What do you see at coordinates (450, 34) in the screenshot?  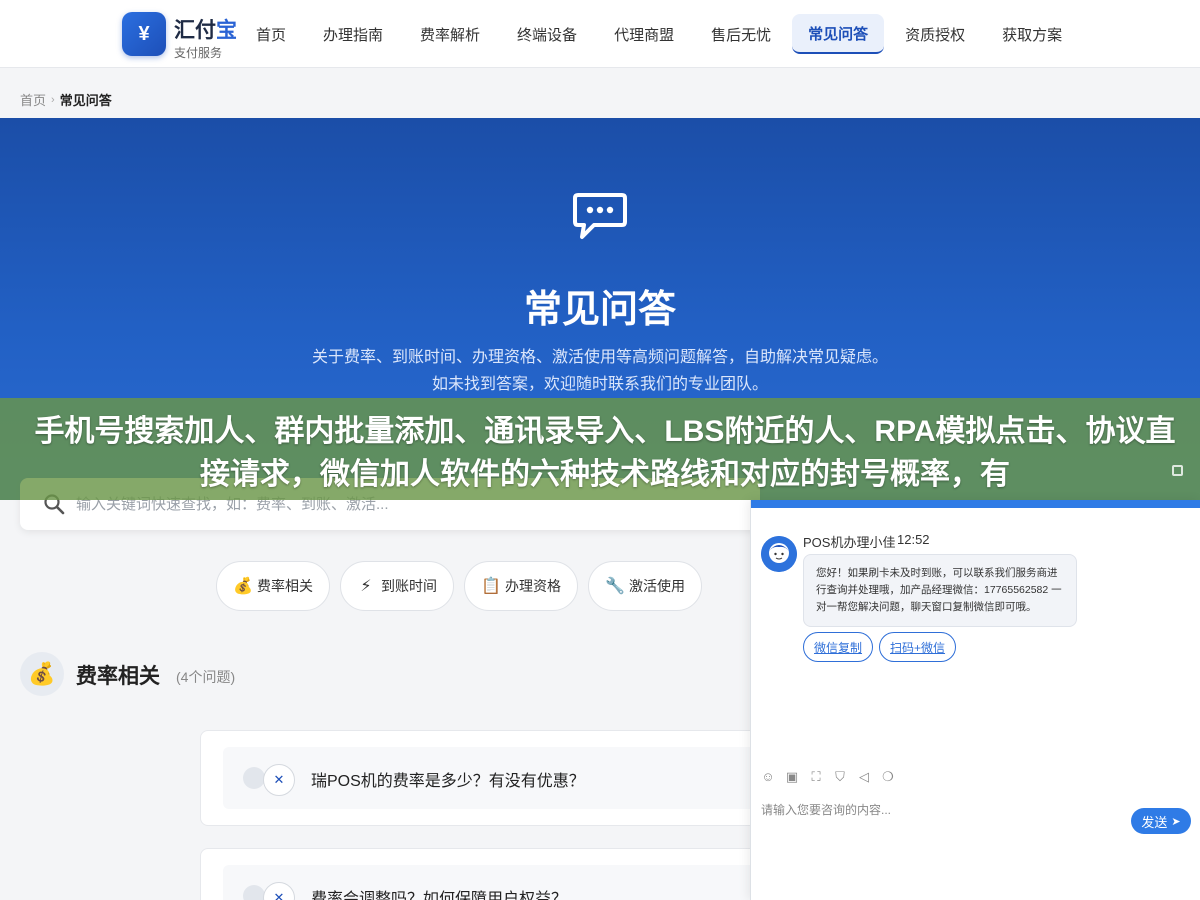 I see `nav-item-rates: 费率解析` at bounding box center [450, 34].